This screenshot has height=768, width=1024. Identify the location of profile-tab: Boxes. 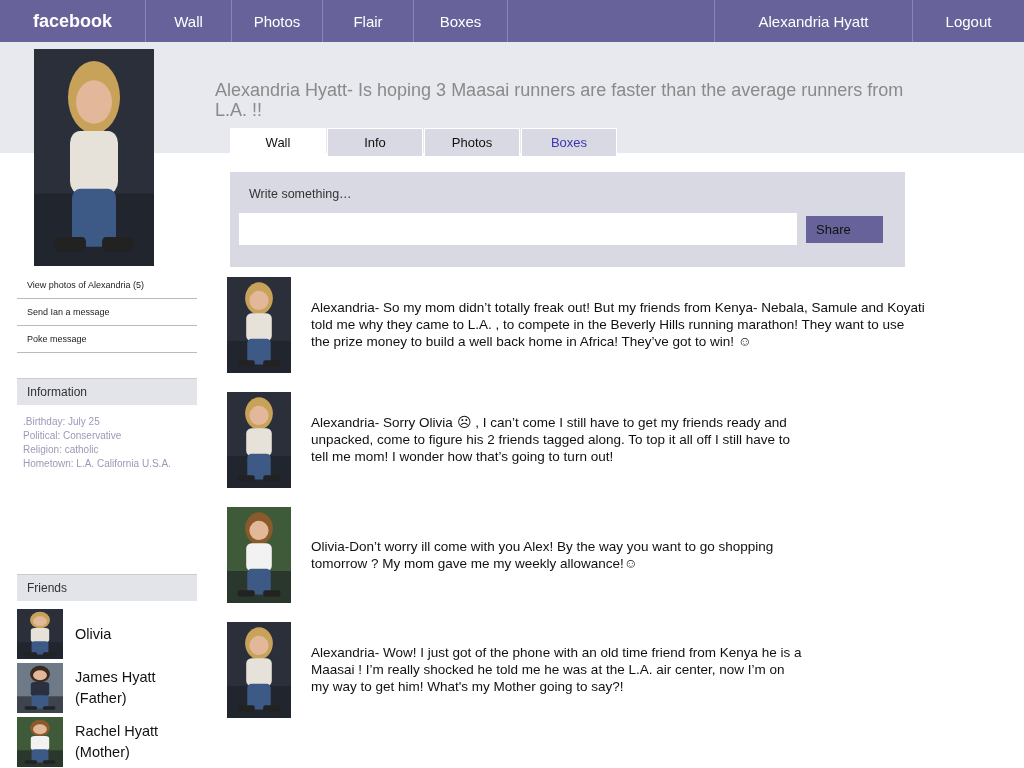
(569, 142).